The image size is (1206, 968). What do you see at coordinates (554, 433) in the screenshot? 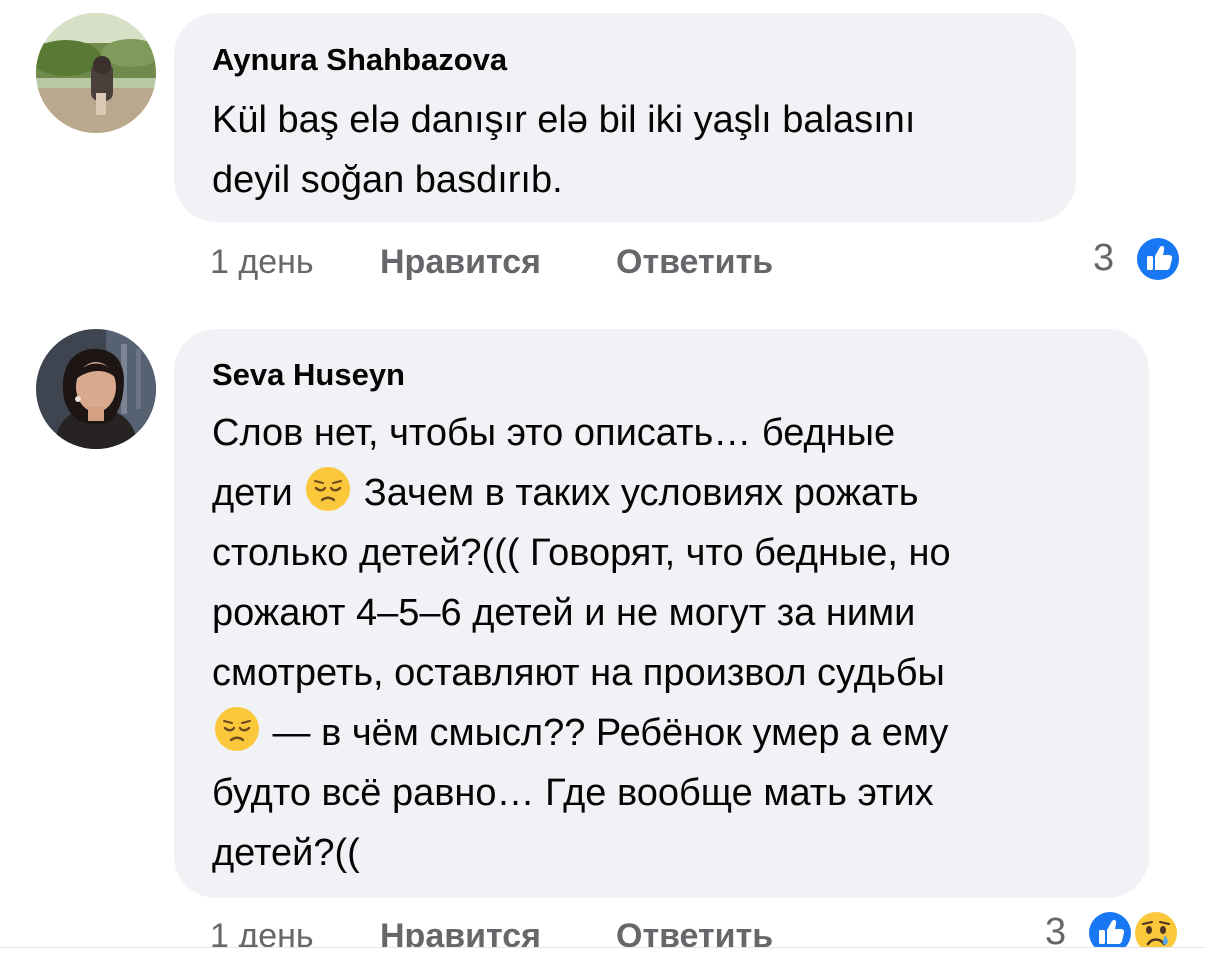
I see `comment-text-line: Слов нет, чтобы это описать… бедные` at bounding box center [554, 433].